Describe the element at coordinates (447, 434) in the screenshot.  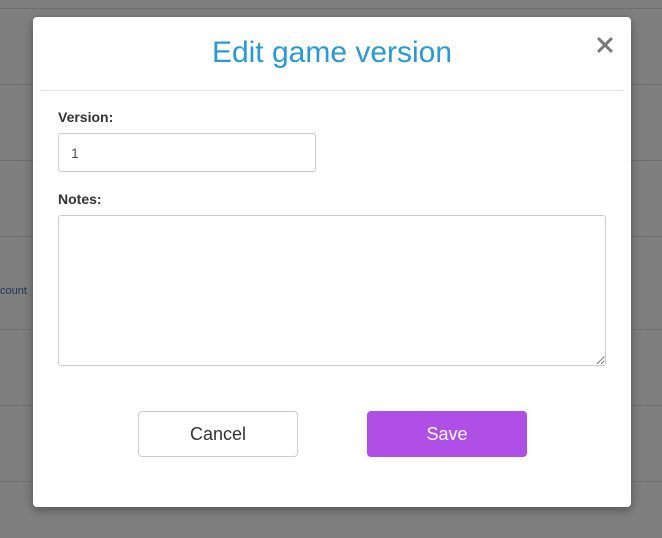
I see `save-button: Save` at that location.